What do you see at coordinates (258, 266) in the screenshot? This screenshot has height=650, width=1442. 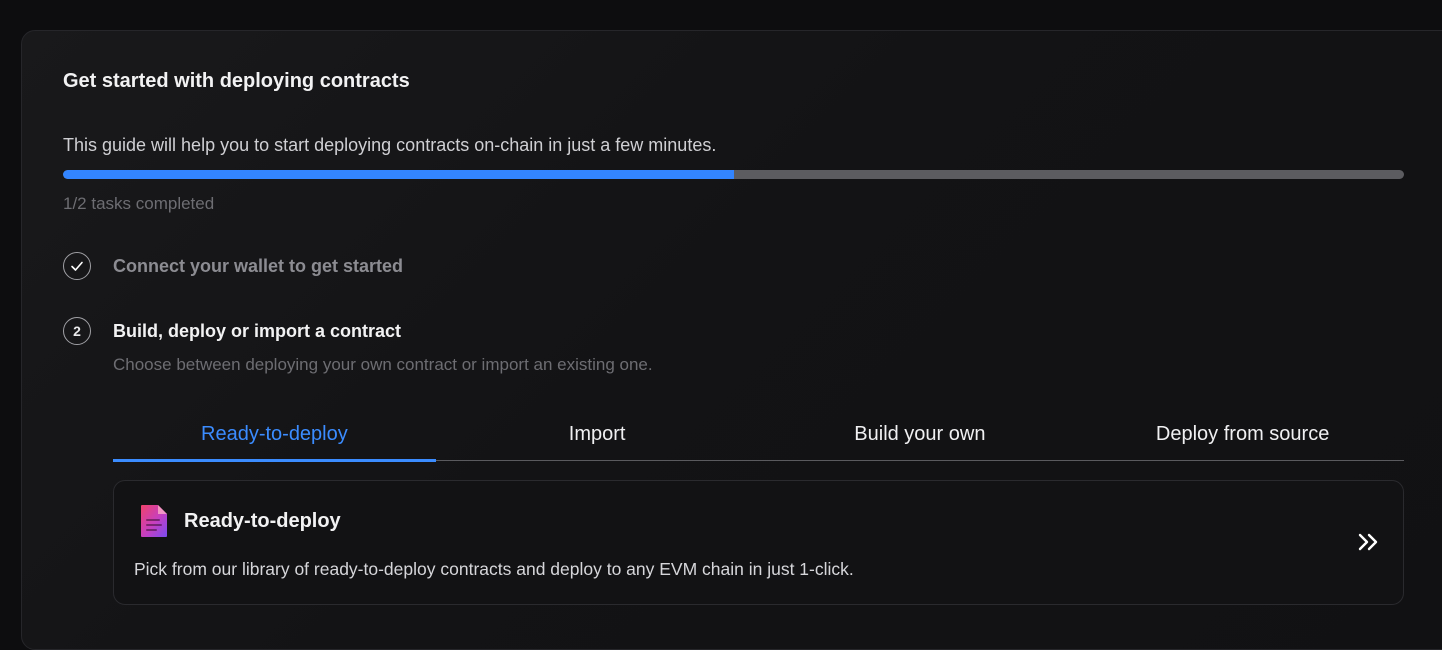 I see `step-title: Connect your wallet to get started` at bounding box center [258, 266].